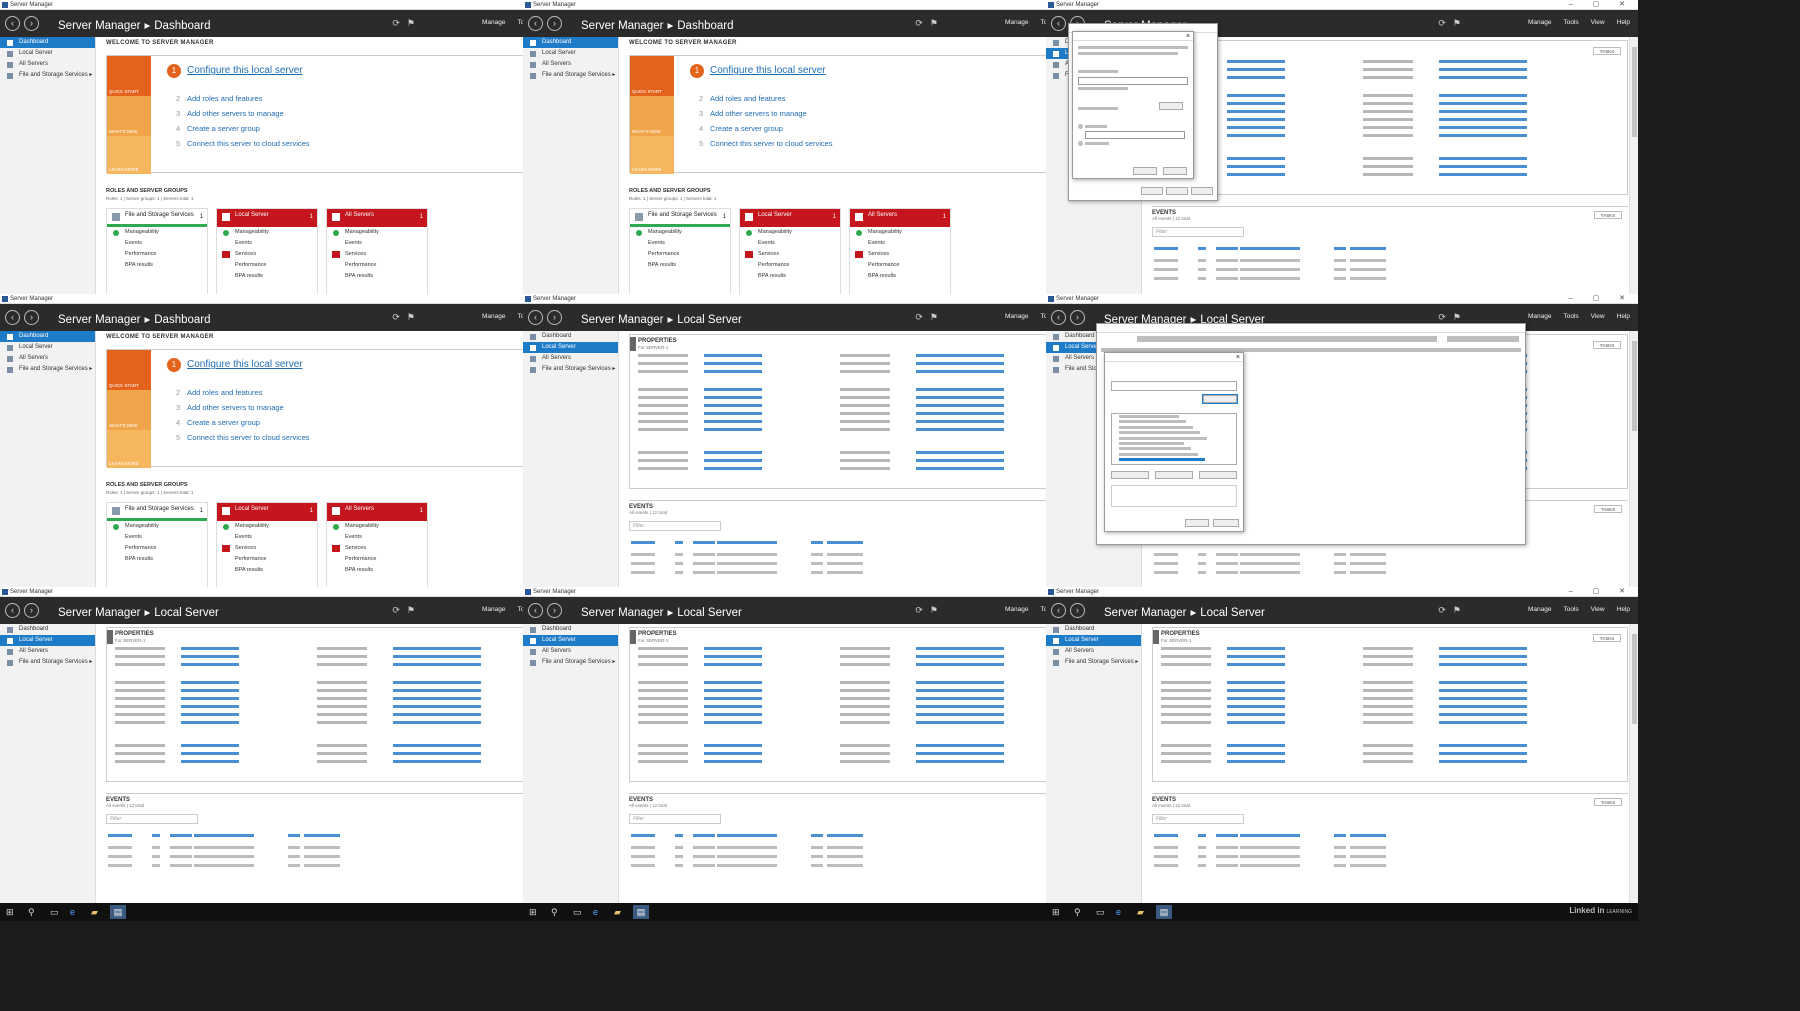 This screenshot has height=1011, width=1800. What do you see at coordinates (1171, 106) in the screenshot?
I see `more-button` at bounding box center [1171, 106].